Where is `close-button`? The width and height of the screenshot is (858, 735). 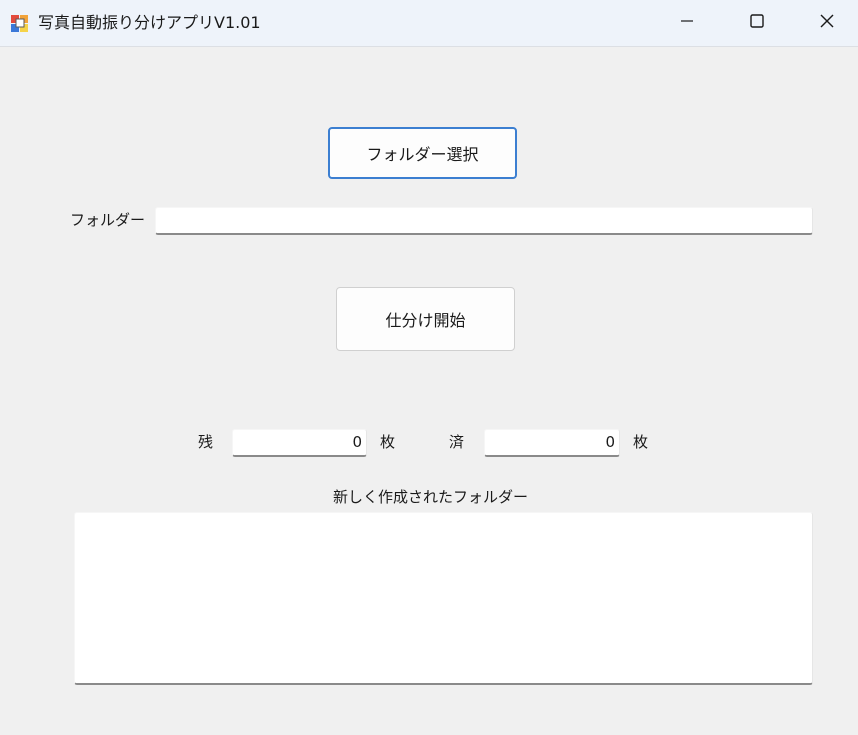 close-button is located at coordinates (825, 23).